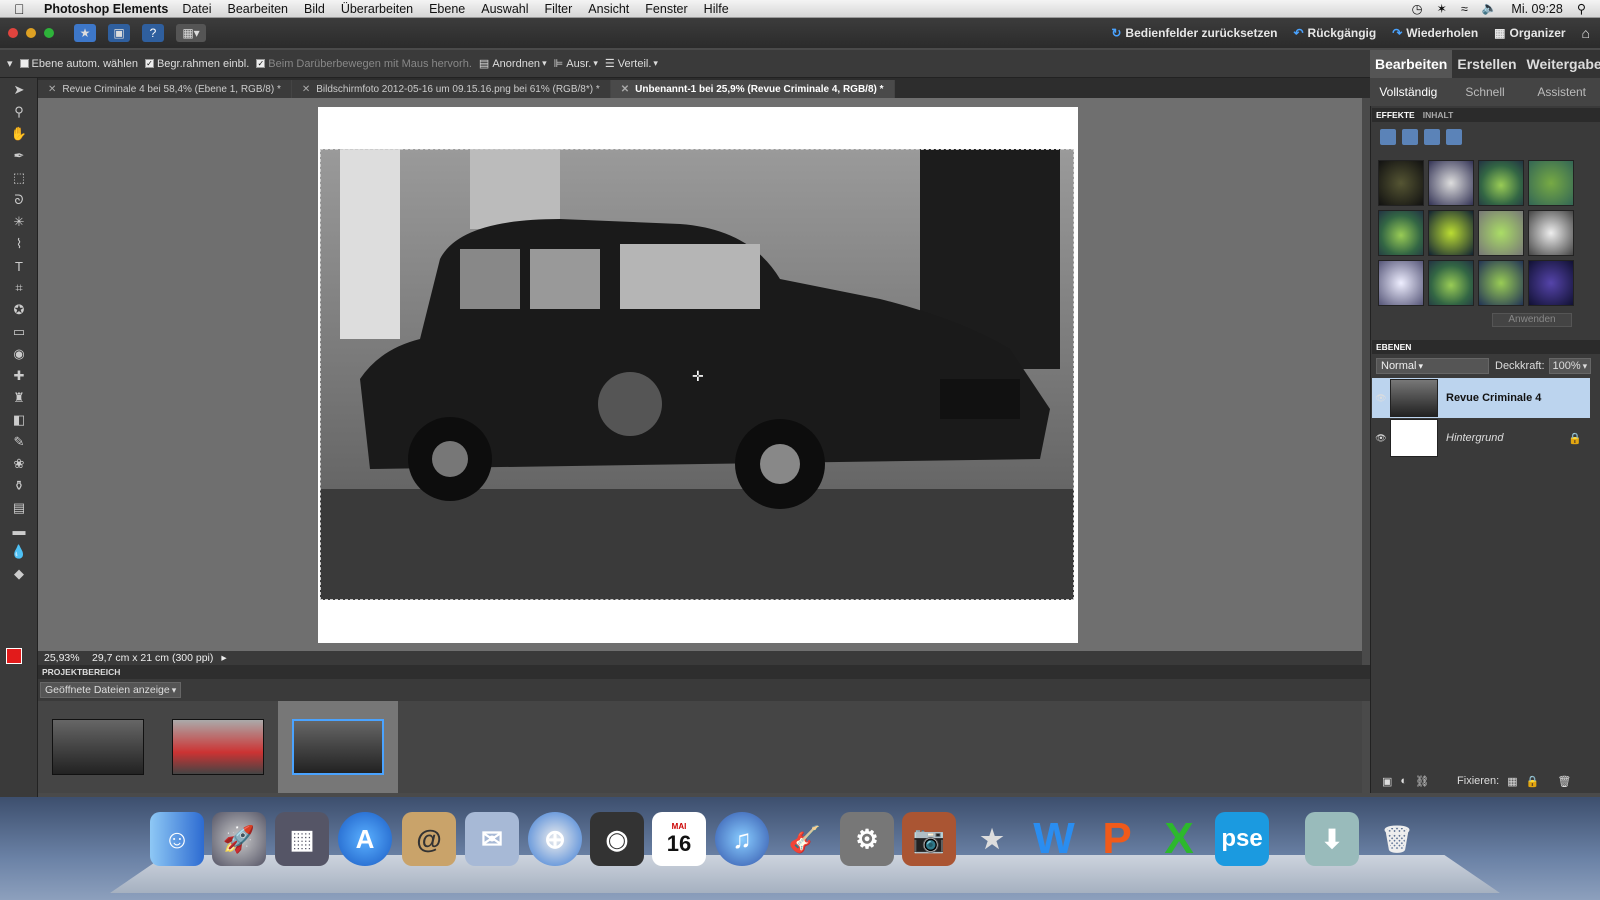  Describe the element at coordinates (196, 9) in the screenshot. I see `menu-datei: Datei` at that location.